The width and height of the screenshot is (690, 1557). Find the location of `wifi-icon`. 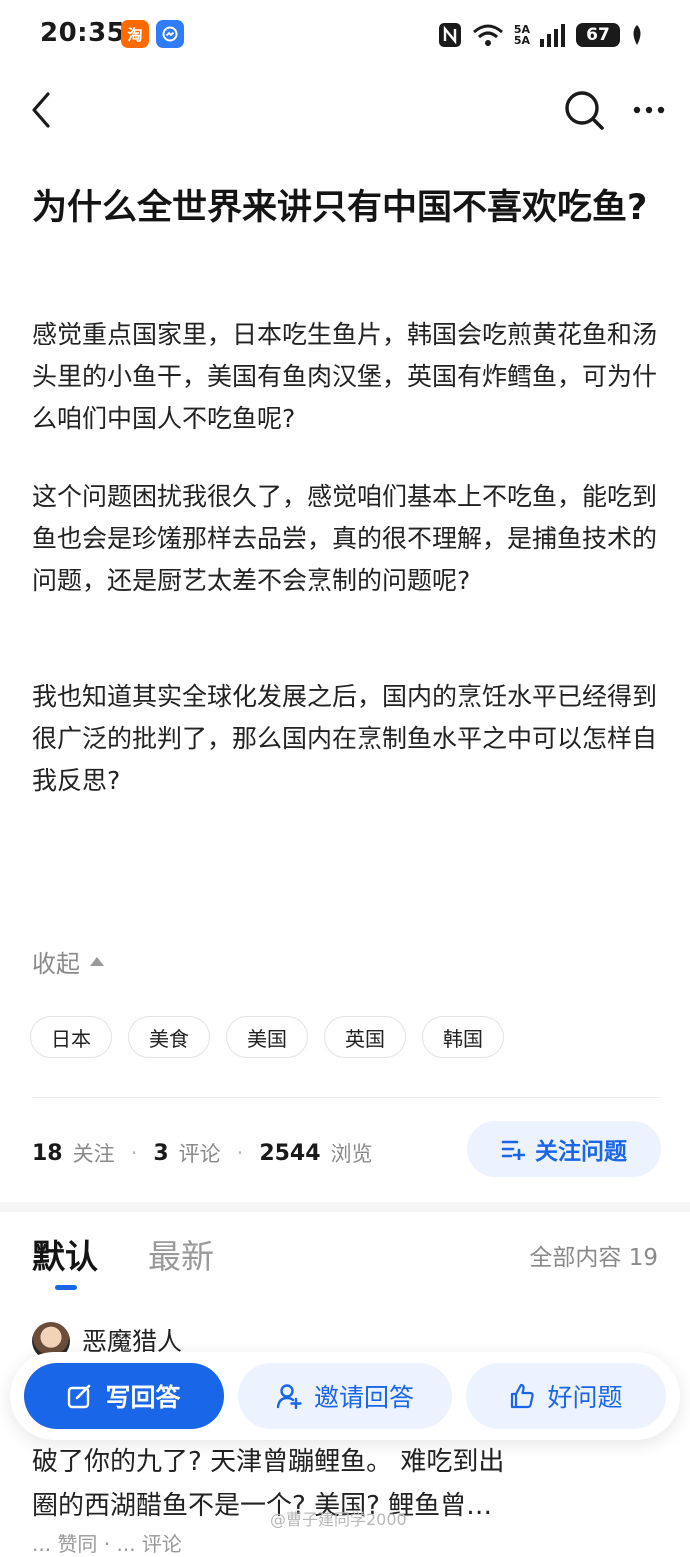

wifi-icon is located at coordinates (487, 35).